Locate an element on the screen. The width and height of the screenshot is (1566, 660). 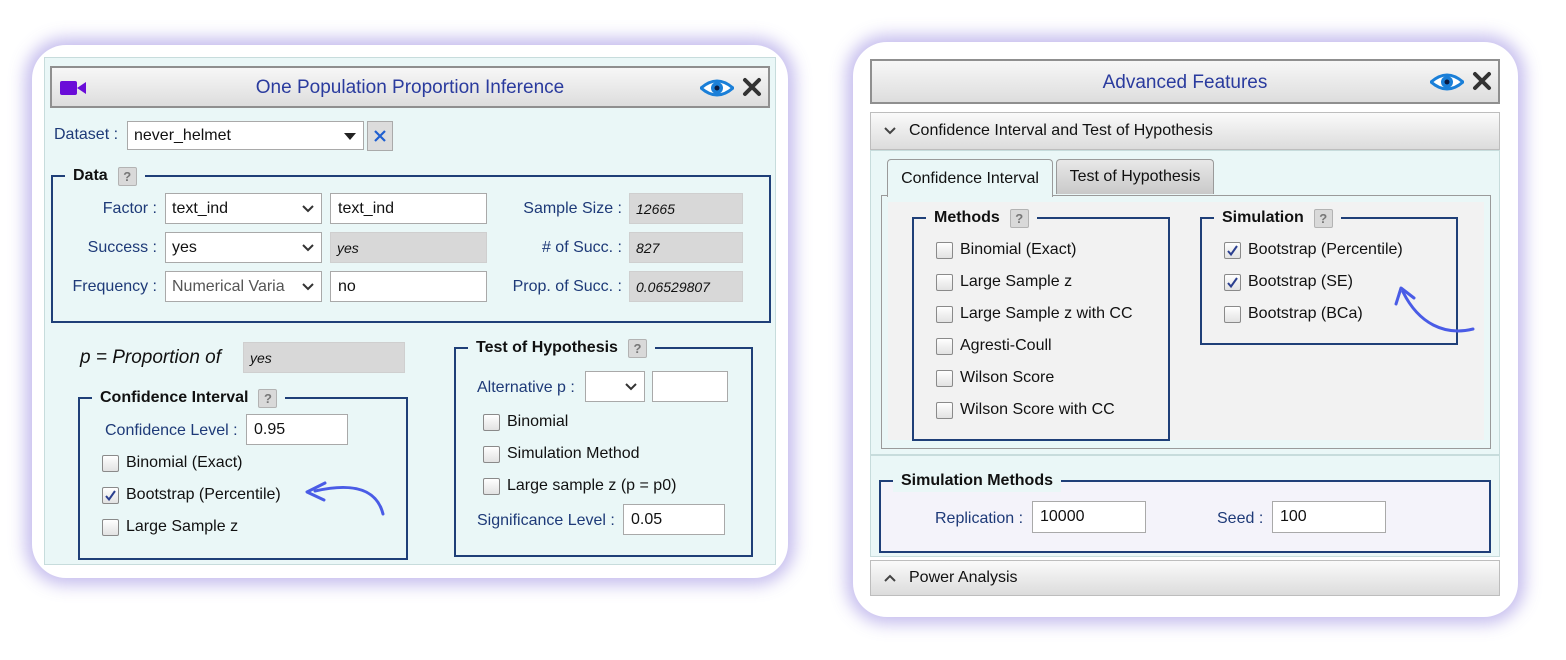
method-binomial-exact: Binomial (Exact) is located at coordinates (1006, 250).